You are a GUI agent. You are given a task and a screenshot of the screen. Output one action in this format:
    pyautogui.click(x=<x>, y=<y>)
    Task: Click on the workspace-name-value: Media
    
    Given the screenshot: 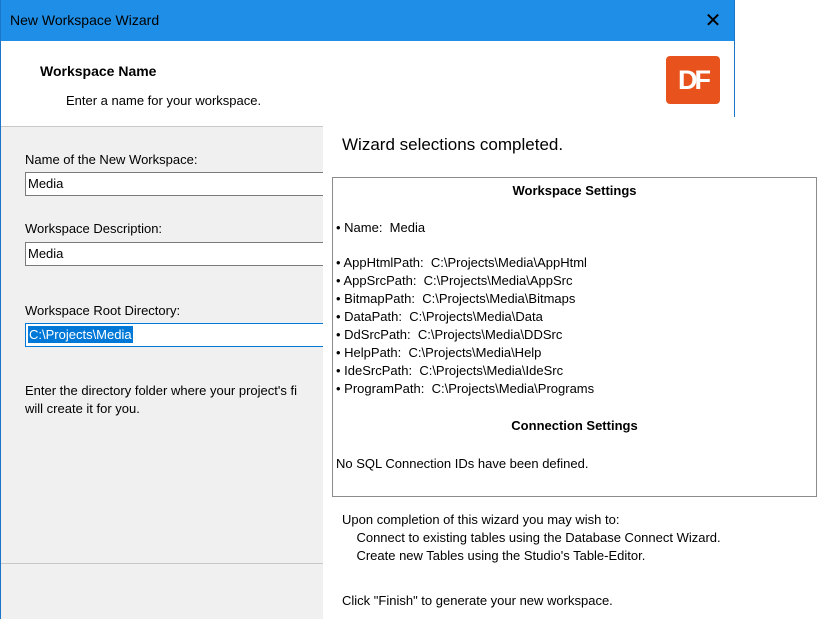 What is the action you would take?
    pyautogui.click(x=46, y=183)
    